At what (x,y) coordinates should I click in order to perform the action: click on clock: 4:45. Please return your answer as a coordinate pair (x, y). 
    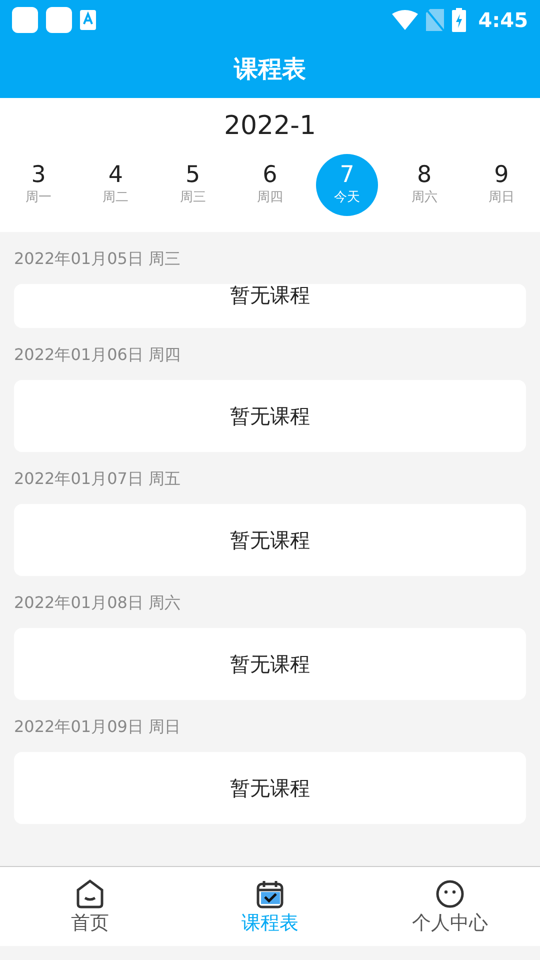
    Looking at the image, I should click on (503, 20).